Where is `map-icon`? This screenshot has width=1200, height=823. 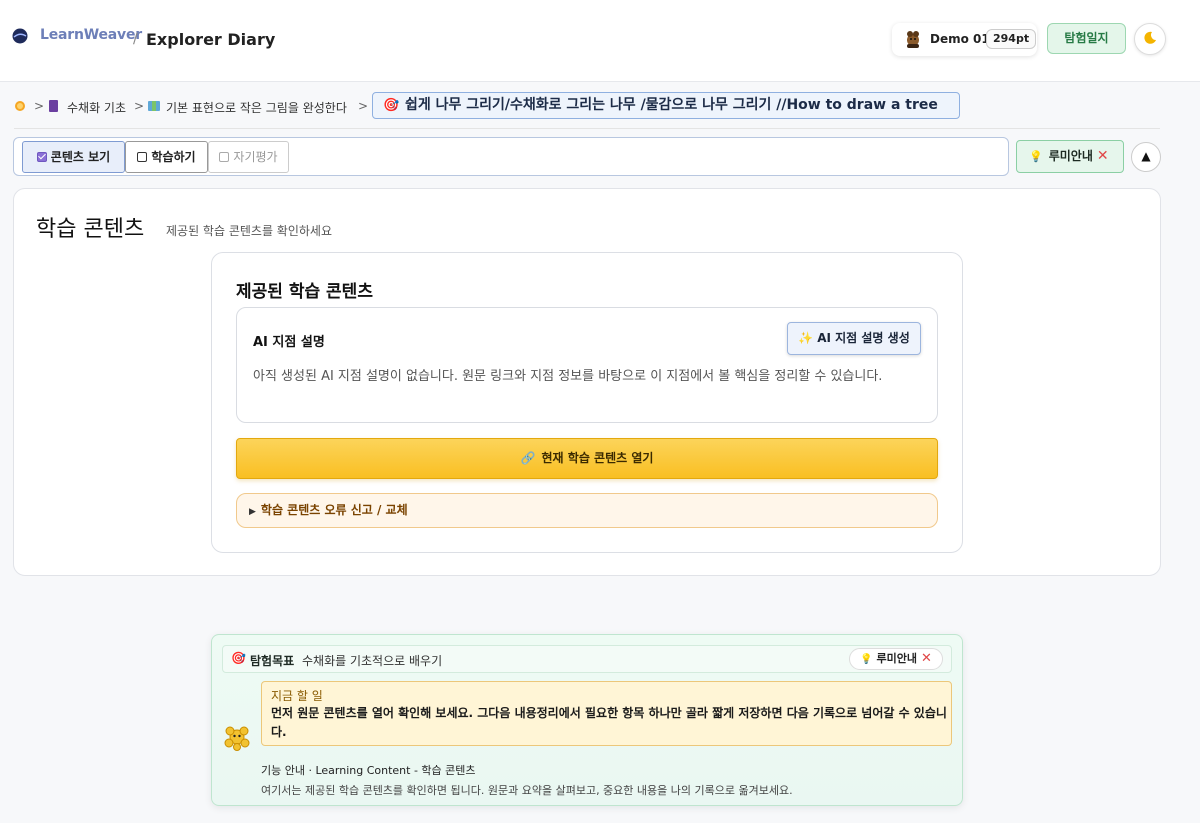 map-icon is located at coordinates (154, 106).